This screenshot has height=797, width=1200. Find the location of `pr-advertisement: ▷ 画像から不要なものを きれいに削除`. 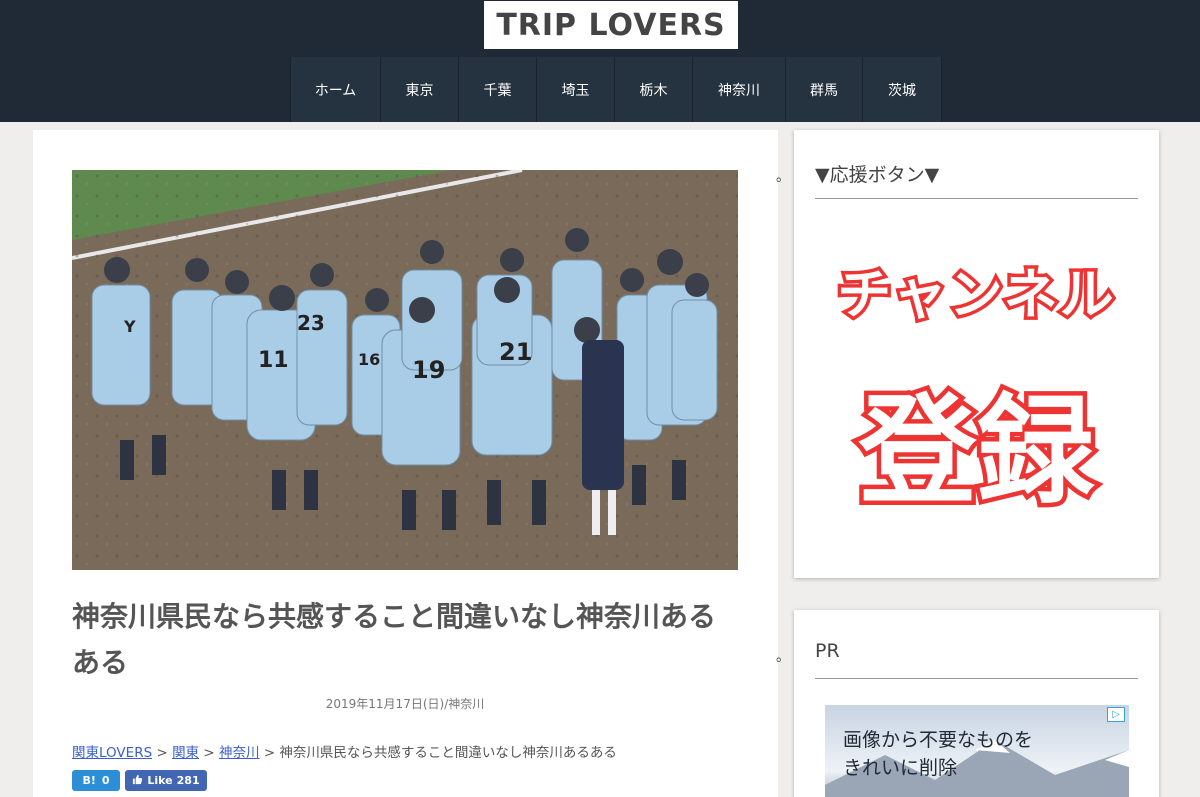

pr-advertisement: ▷ 画像から不要なものを きれいに削除 is located at coordinates (977, 751).